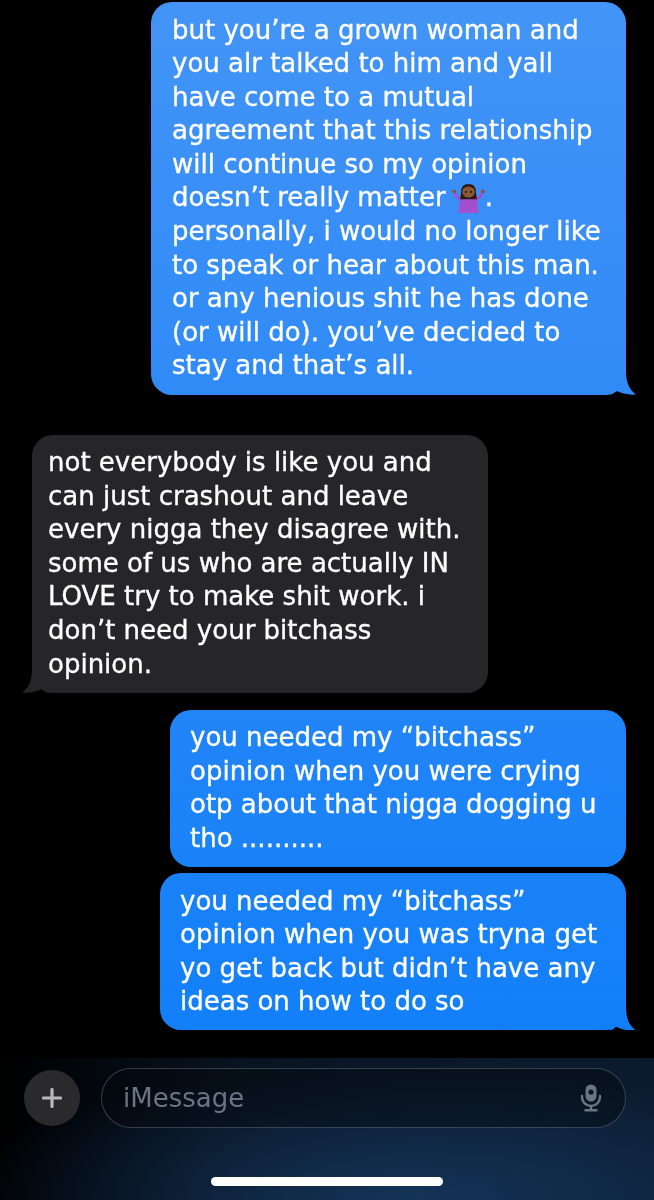 The image size is (654, 1200). What do you see at coordinates (363, 1098) in the screenshot?
I see `message-field: iMessage` at bounding box center [363, 1098].